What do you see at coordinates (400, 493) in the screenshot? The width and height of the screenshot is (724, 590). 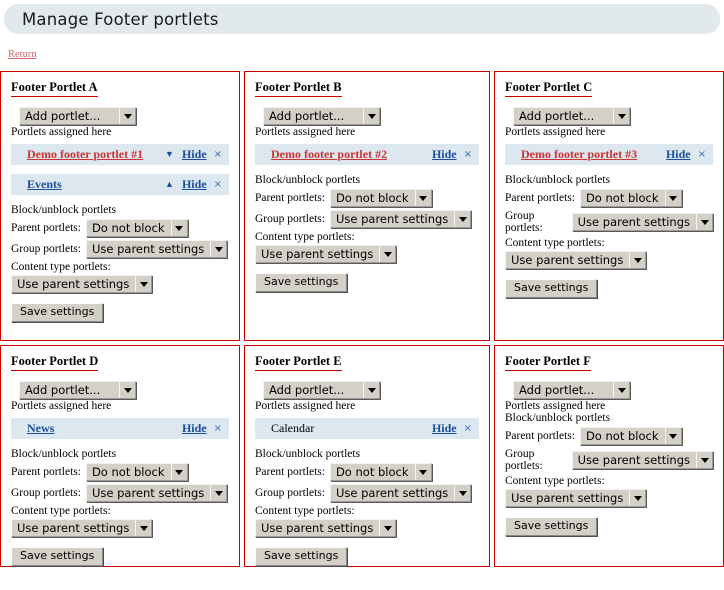 I see `group-portlets-select-e: Use parent settings` at bounding box center [400, 493].